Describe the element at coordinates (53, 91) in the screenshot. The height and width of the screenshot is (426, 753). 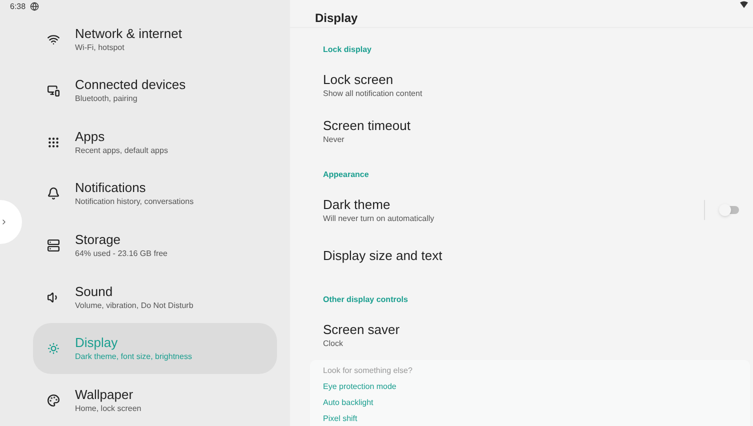
I see `devices-icon` at that location.